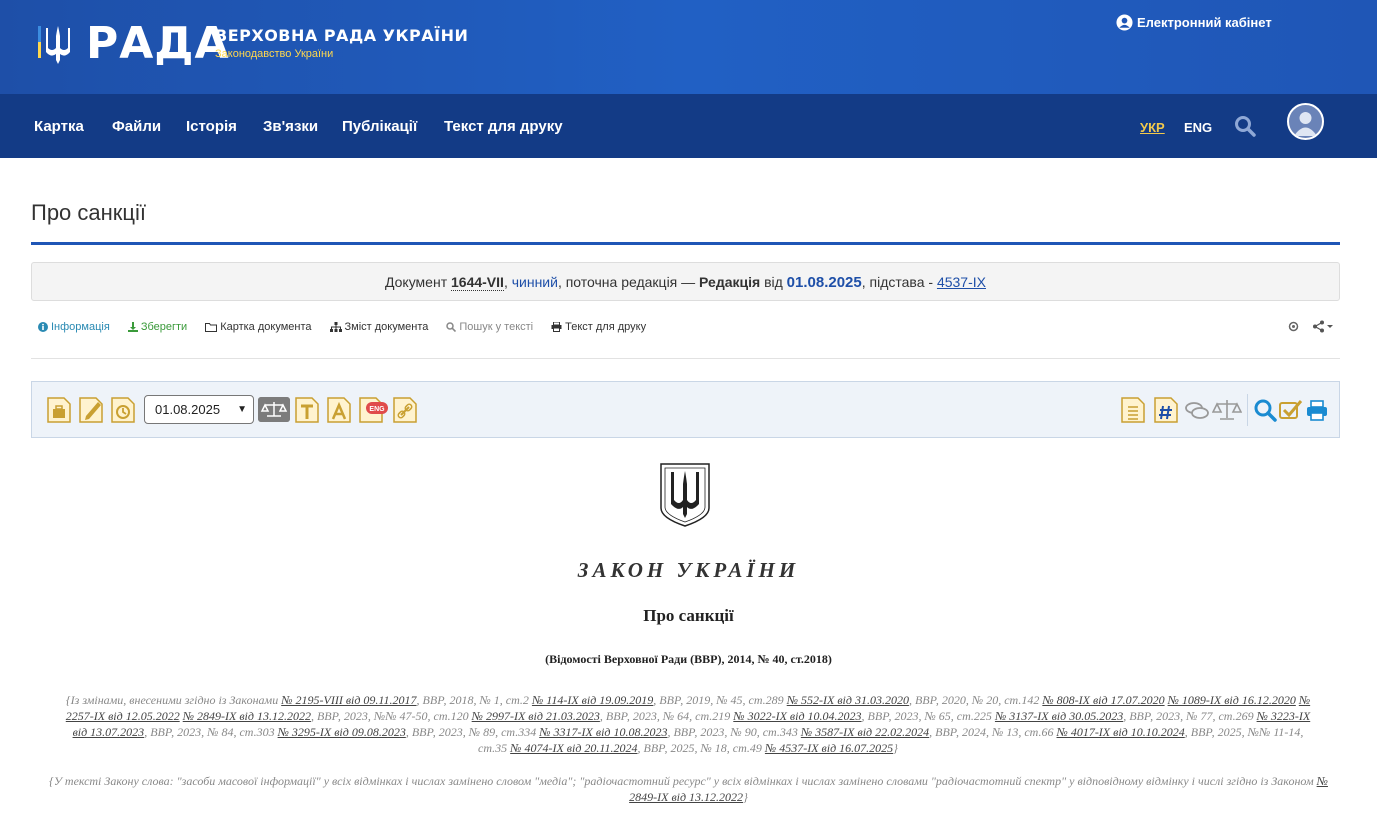  What do you see at coordinates (1197, 410) in the screenshot?
I see `comments-icon` at bounding box center [1197, 410].